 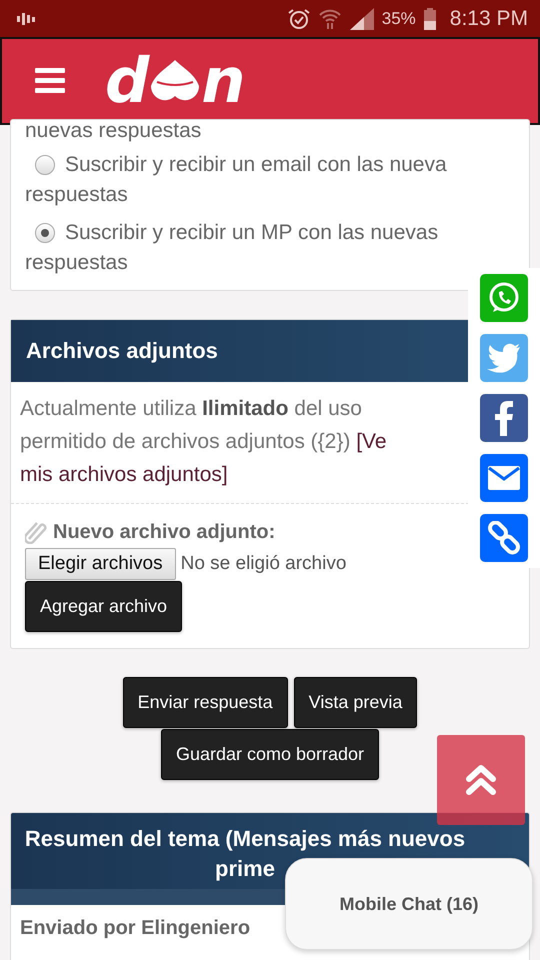 I want to click on choose-files-button: Elegir archivos, so click(x=100, y=564).